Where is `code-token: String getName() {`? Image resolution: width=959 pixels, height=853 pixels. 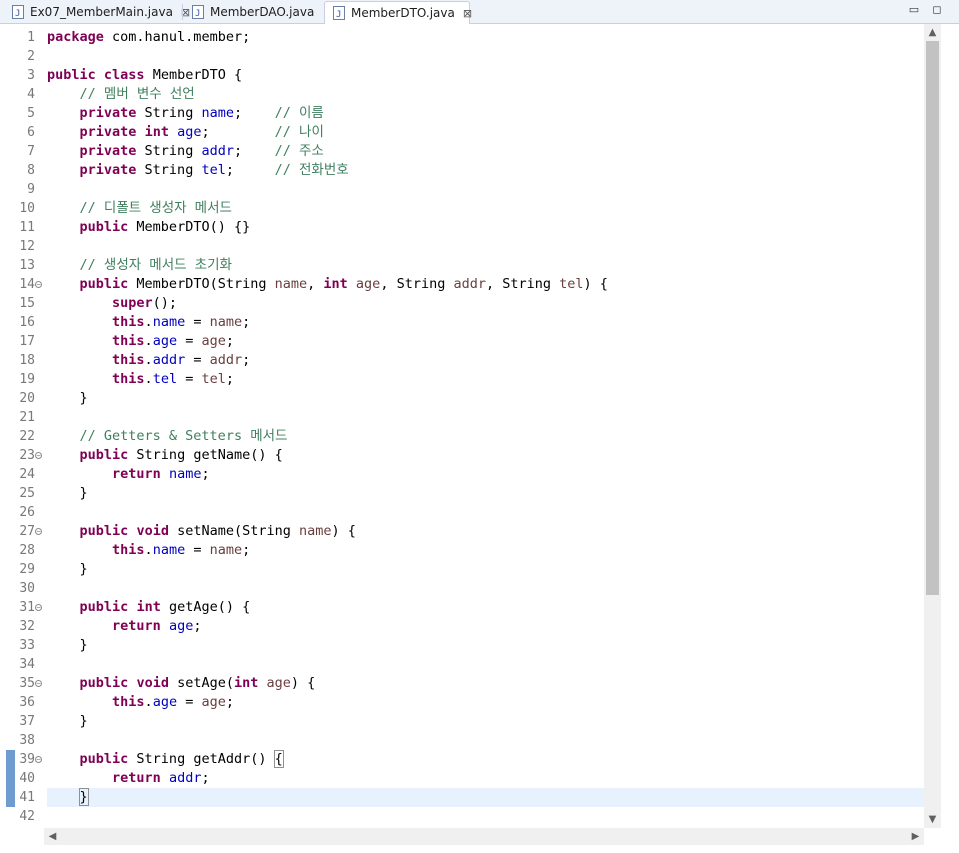 code-token: String getName() { is located at coordinates (205, 455).